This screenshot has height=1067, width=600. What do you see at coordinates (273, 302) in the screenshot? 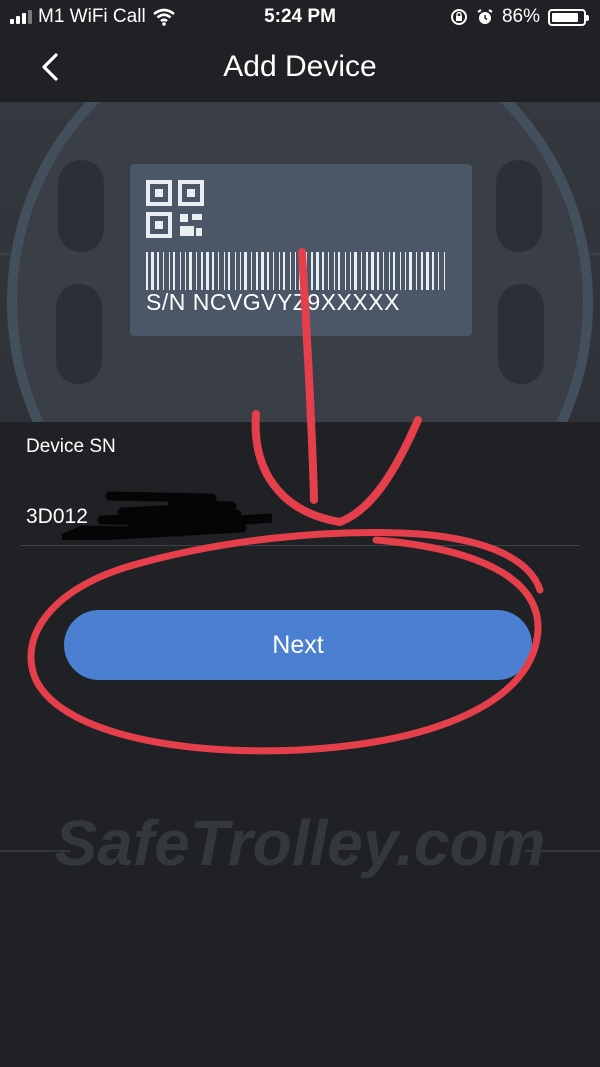
I see `serial-number-text: S/N NCVGVYZ9XXXXX` at bounding box center [273, 302].